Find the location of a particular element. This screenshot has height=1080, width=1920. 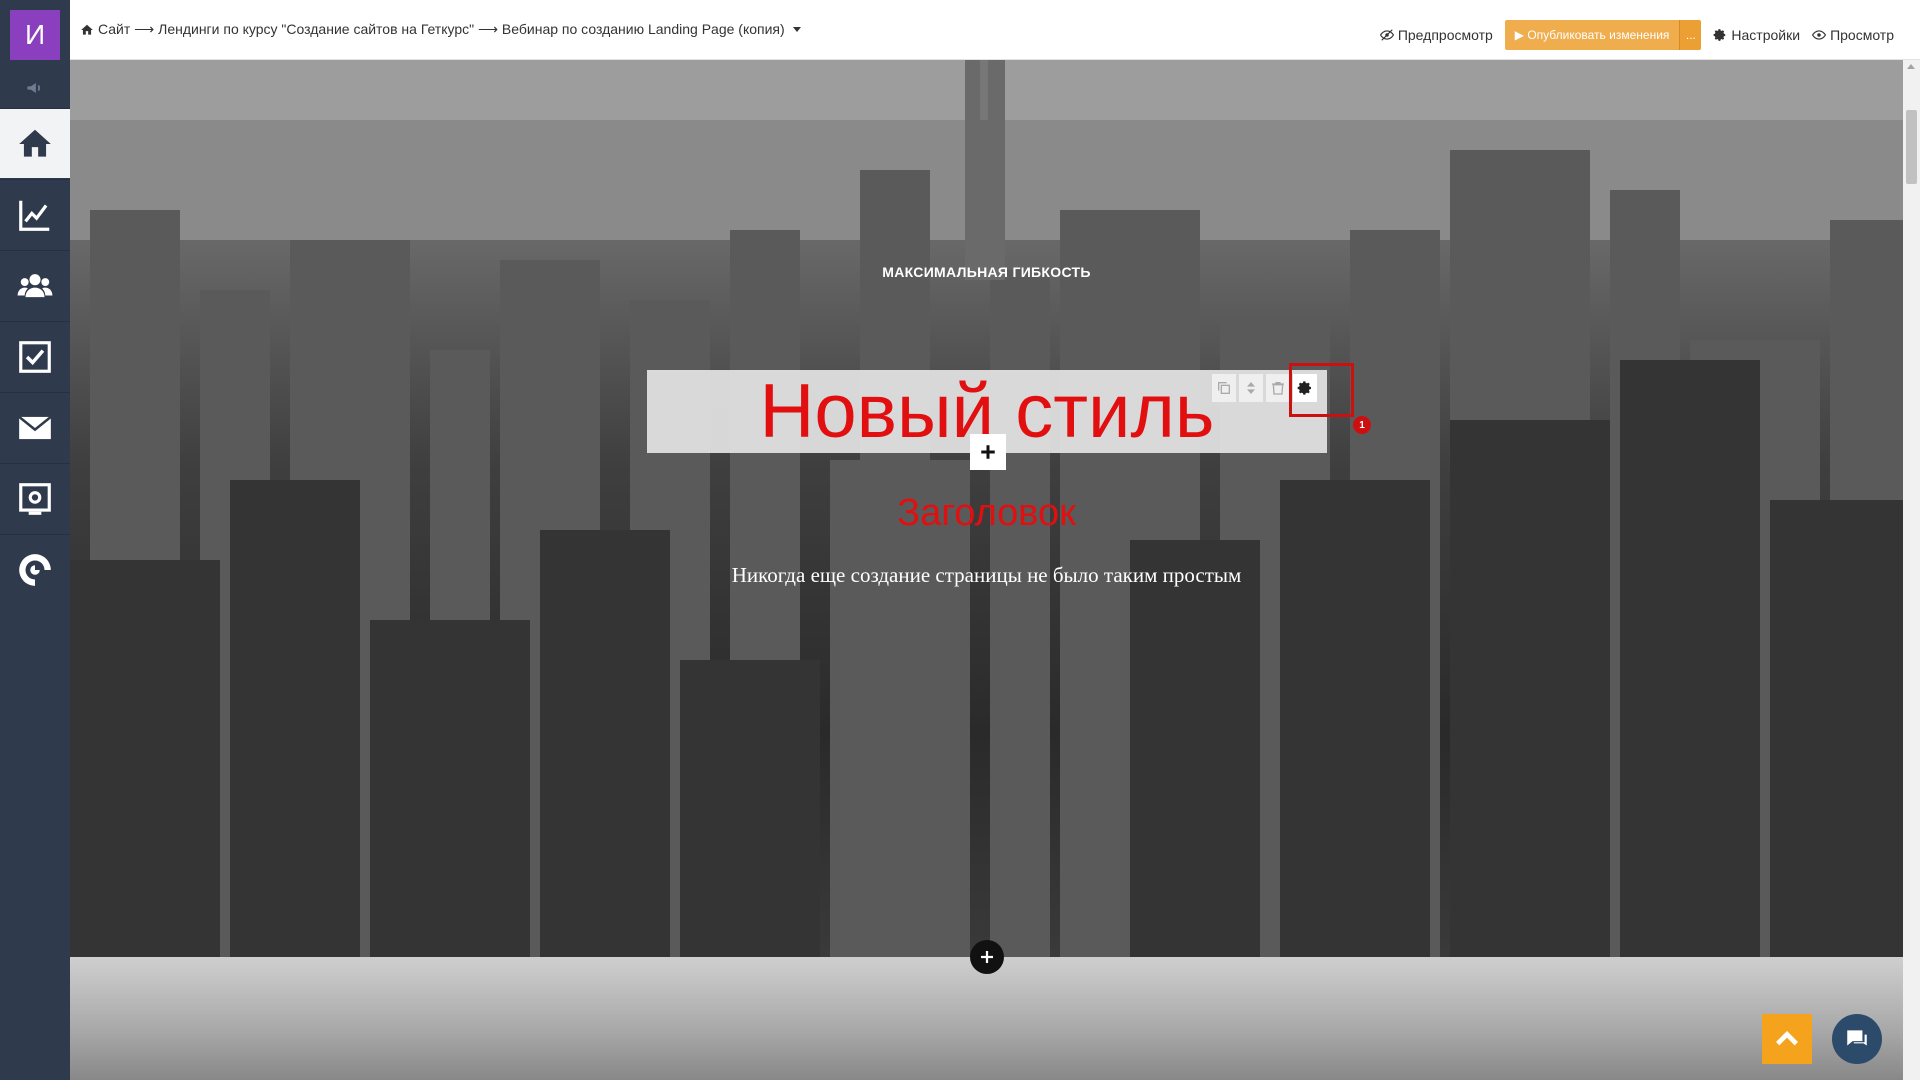

users-icon is located at coordinates (35, 285).